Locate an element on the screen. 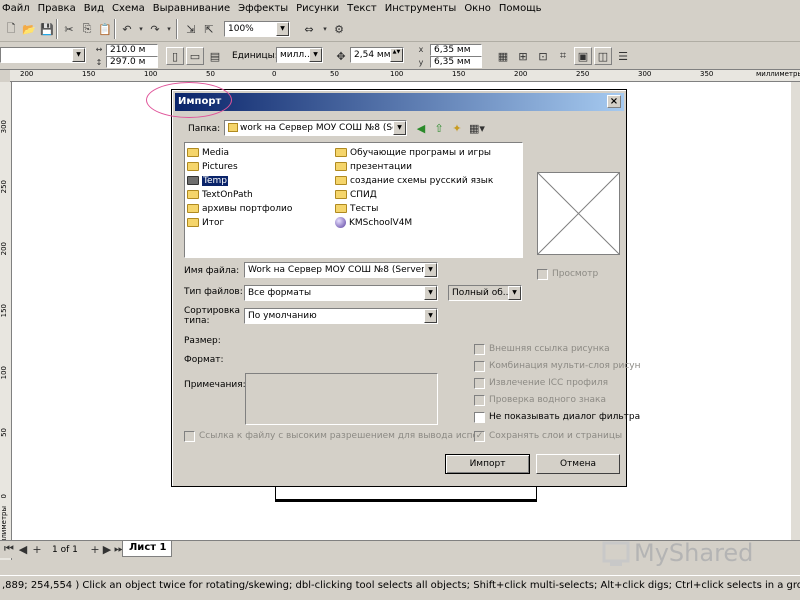 The height and width of the screenshot is (600, 800). hires-link-checkbox is located at coordinates (189, 436).